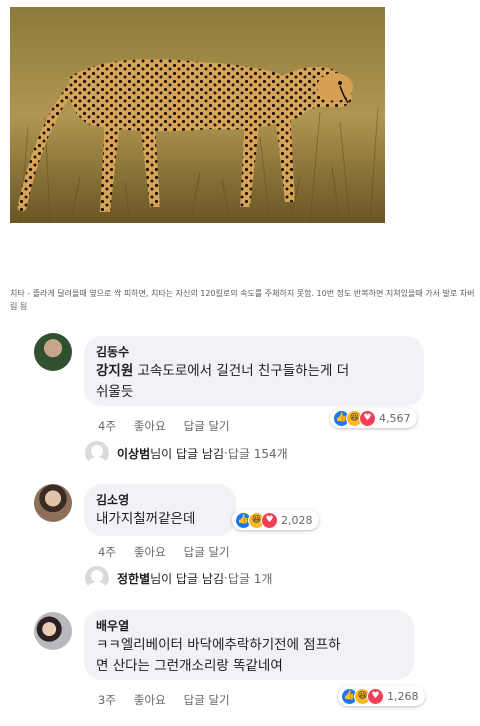 The width and height of the screenshot is (480, 726). What do you see at coordinates (249, 626) in the screenshot?
I see `comment-author: 배우열` at bounding box center [249, 626].